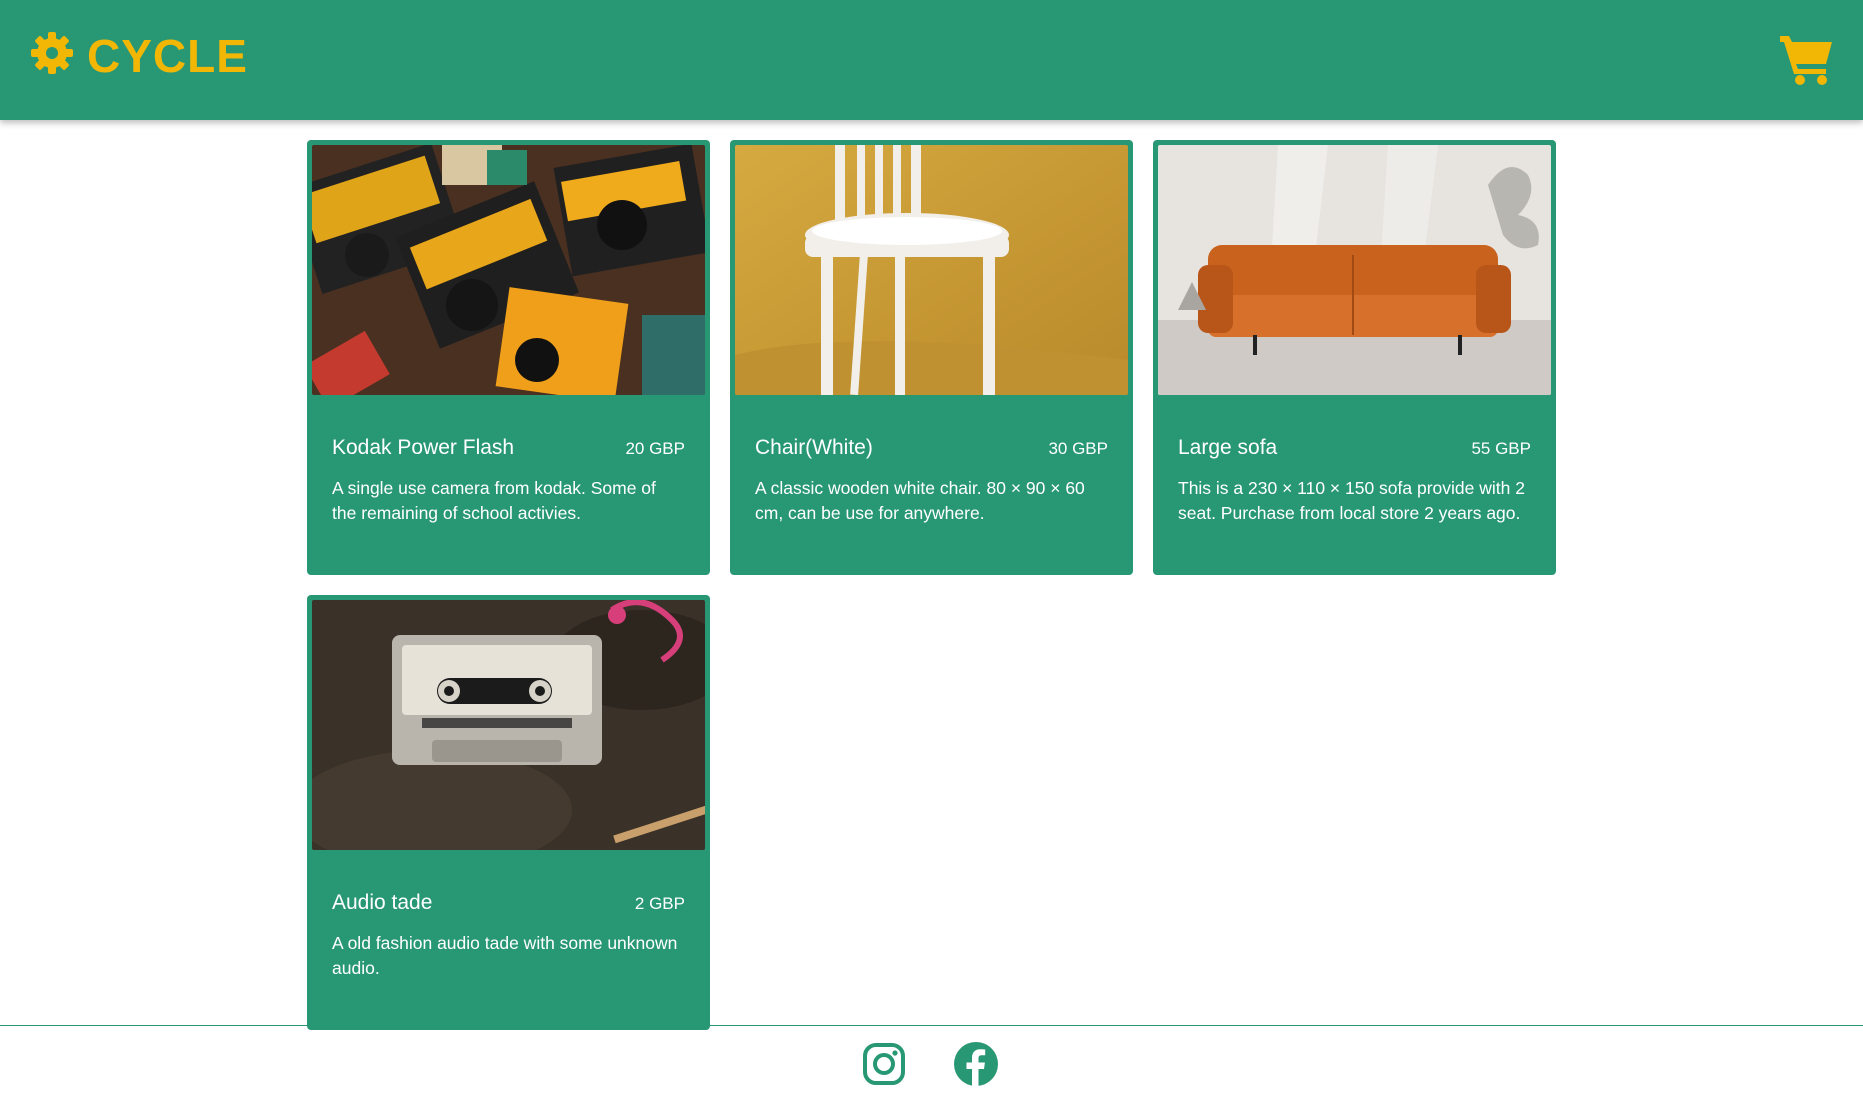  What do you see at coordinates (976, 1064) in the screenshot?
I see `facebook-link` at bounding box center [976, 1064].